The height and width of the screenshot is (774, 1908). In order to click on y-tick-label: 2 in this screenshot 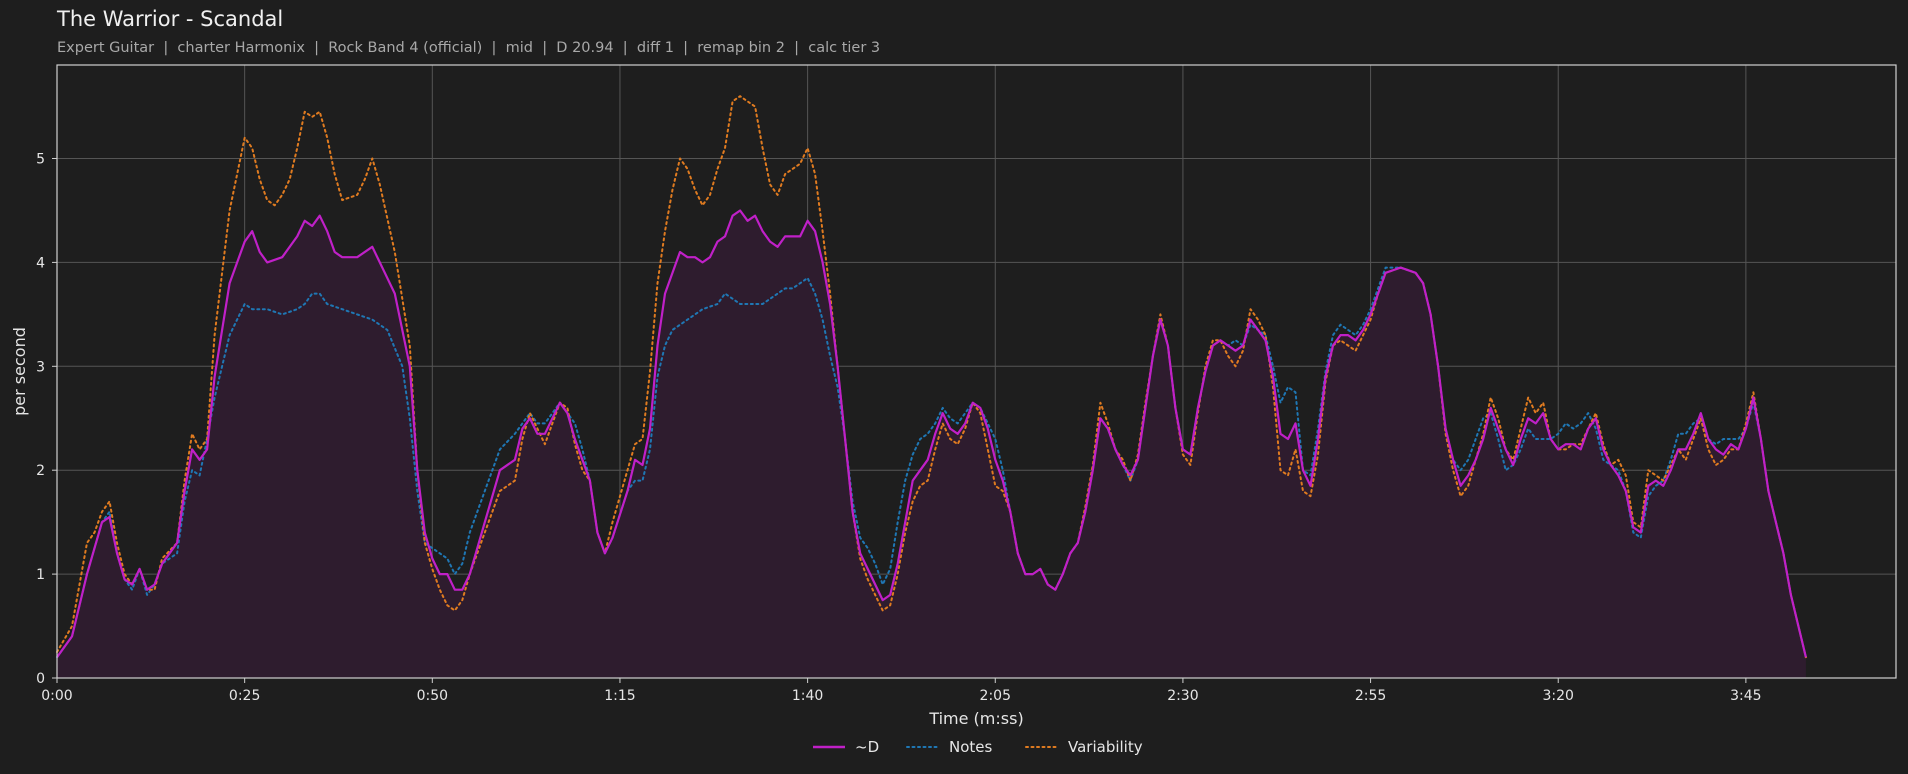, I will do `click(40, 471)`.